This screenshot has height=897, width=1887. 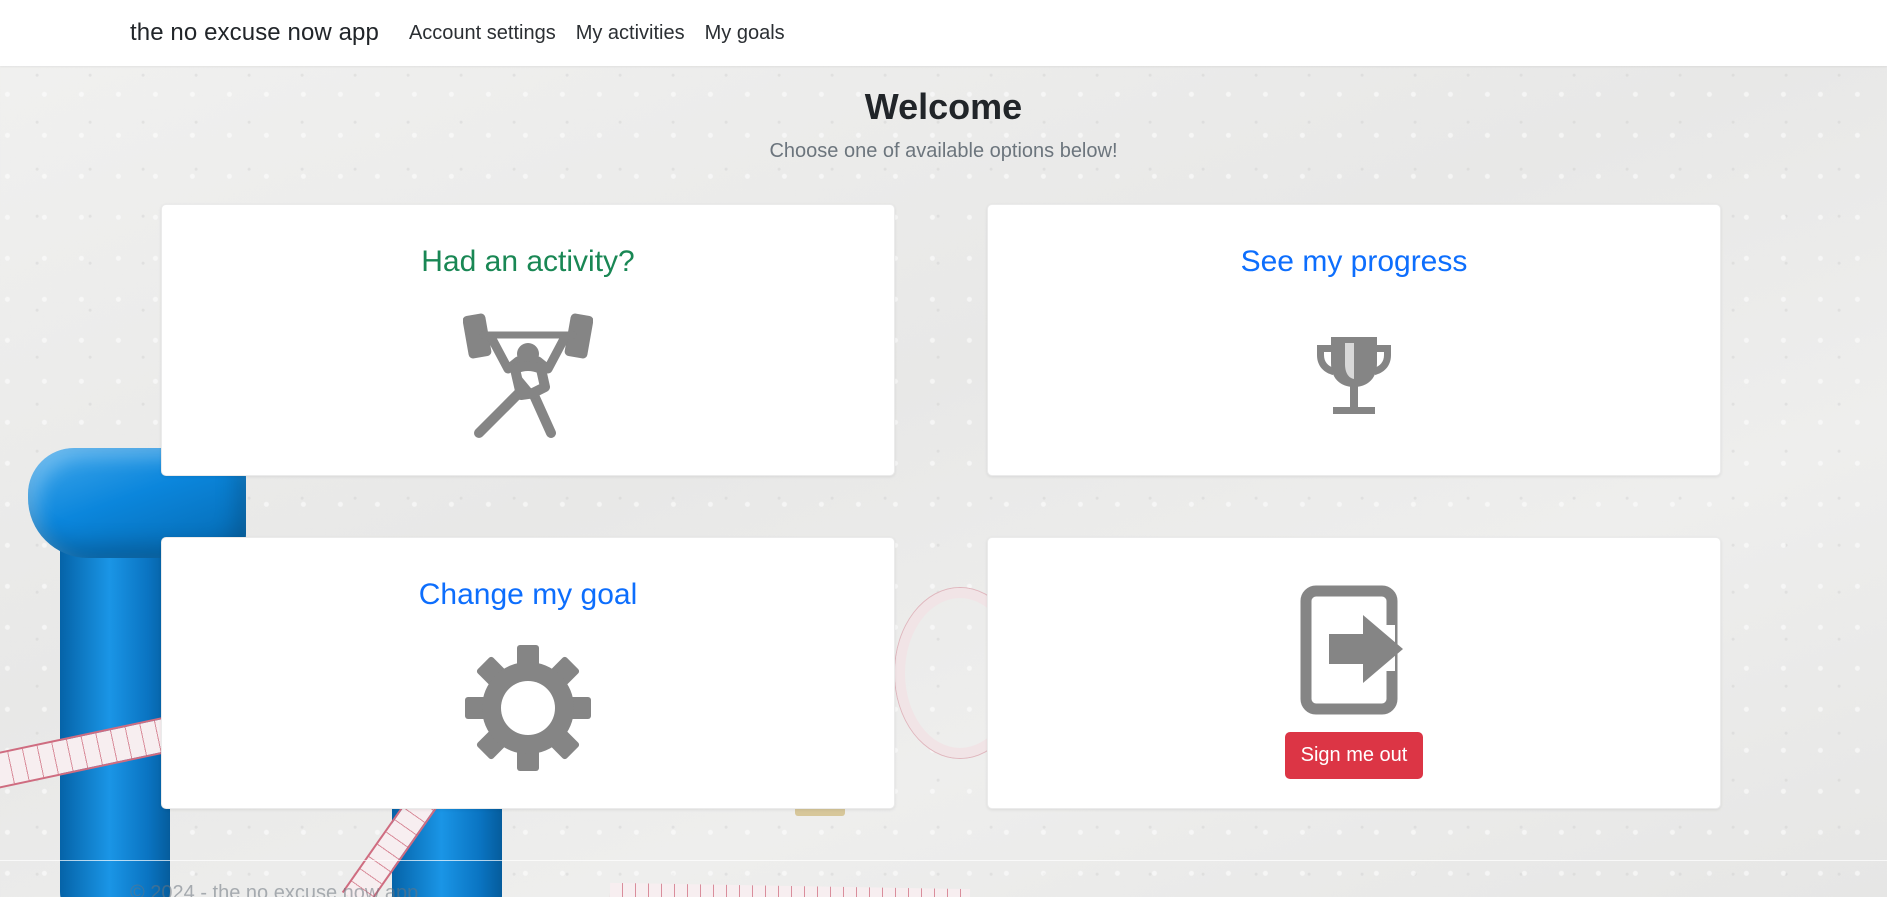 What do you see at coordinates (943, 151) in the screenshot?
I see `page-subtitle: Choose one of available options below!` at bounding box center [943, 151].